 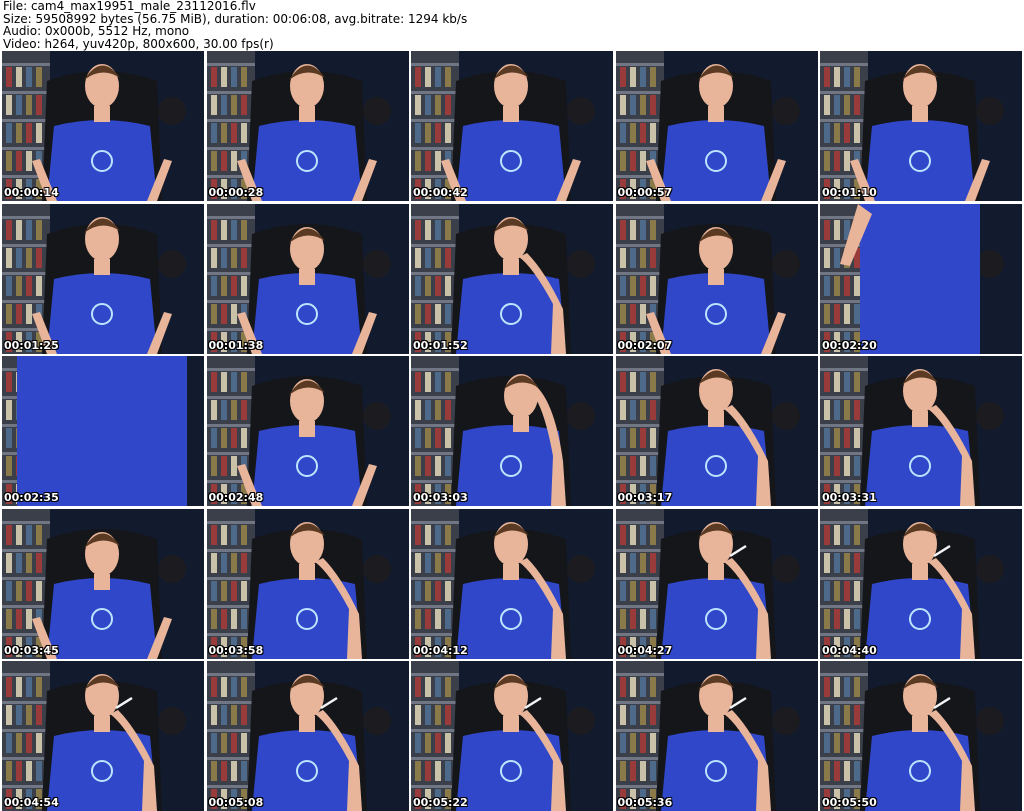 I want to click on file-name-line: File: cam4_max19951_male_23112016.flv, so click(x=129, y=6).